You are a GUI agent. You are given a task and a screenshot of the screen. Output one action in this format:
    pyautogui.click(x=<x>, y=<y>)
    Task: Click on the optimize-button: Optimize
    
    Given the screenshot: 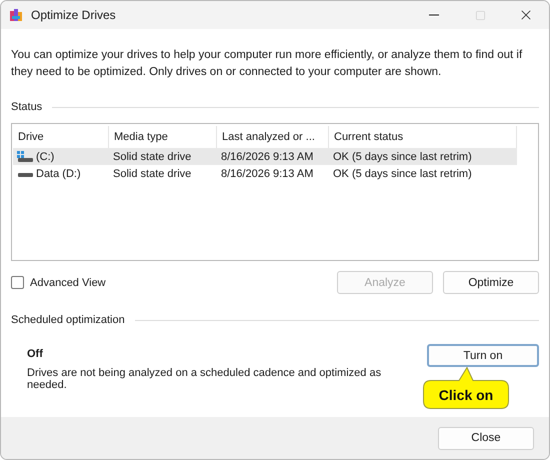 What is the action you would take?
    pyautogui.click(x=491, y=282)
    